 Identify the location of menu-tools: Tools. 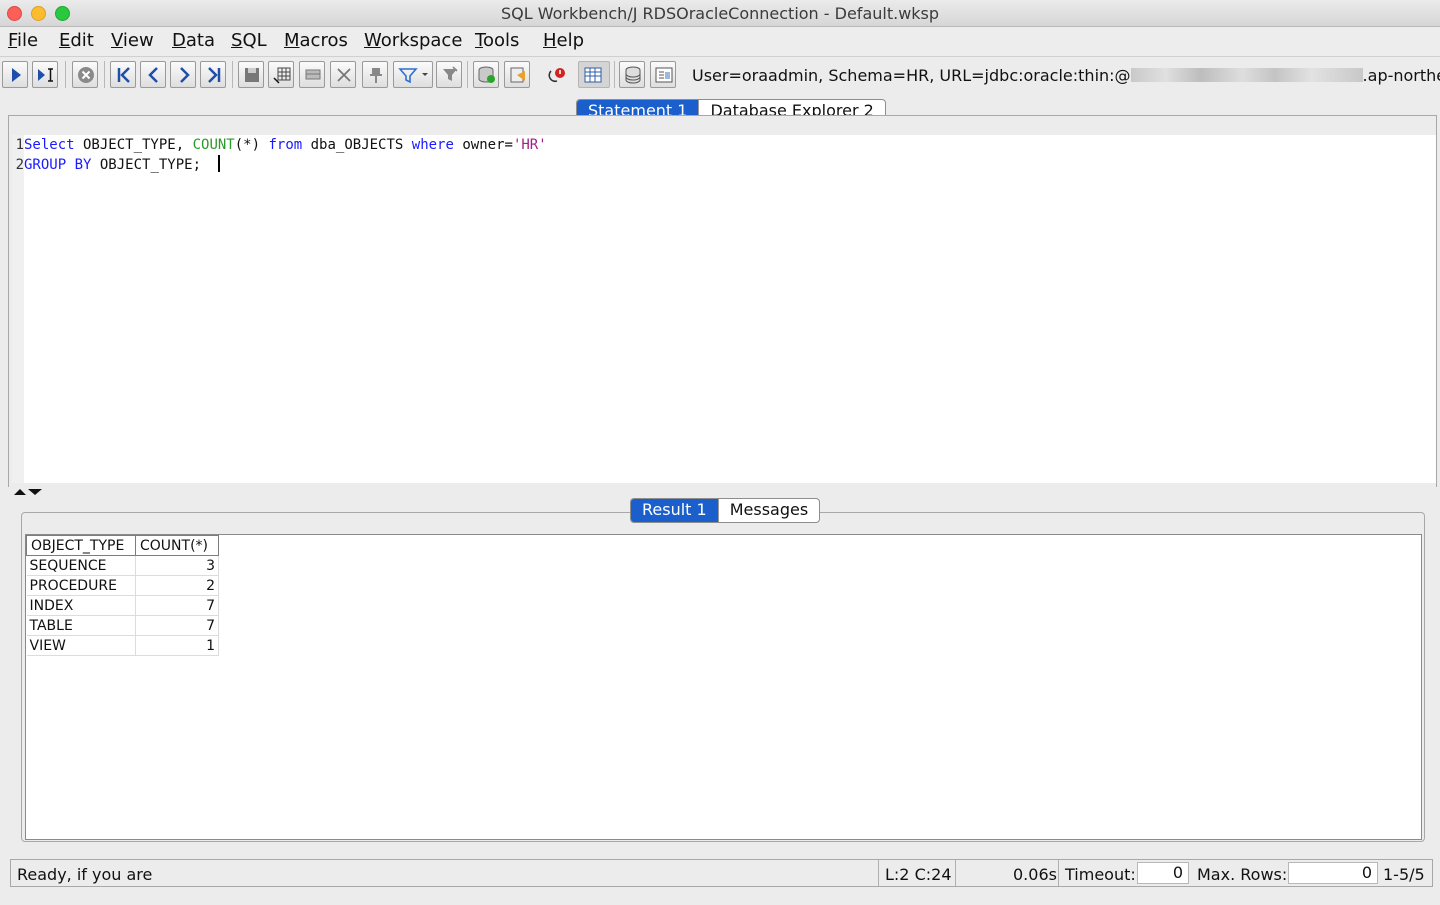
(497, 40).